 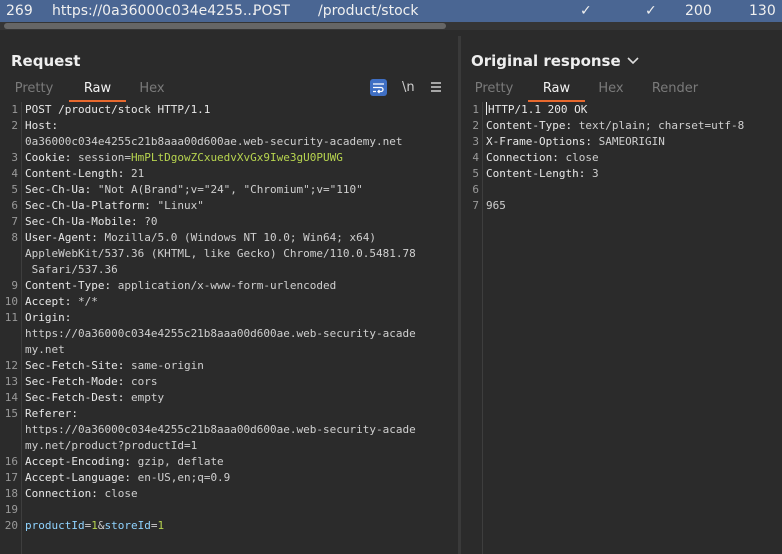 What do you see at coordinates (48, 301) in the screenshot?
I see `header-name: Accept:` at bounding box center [48, 301].